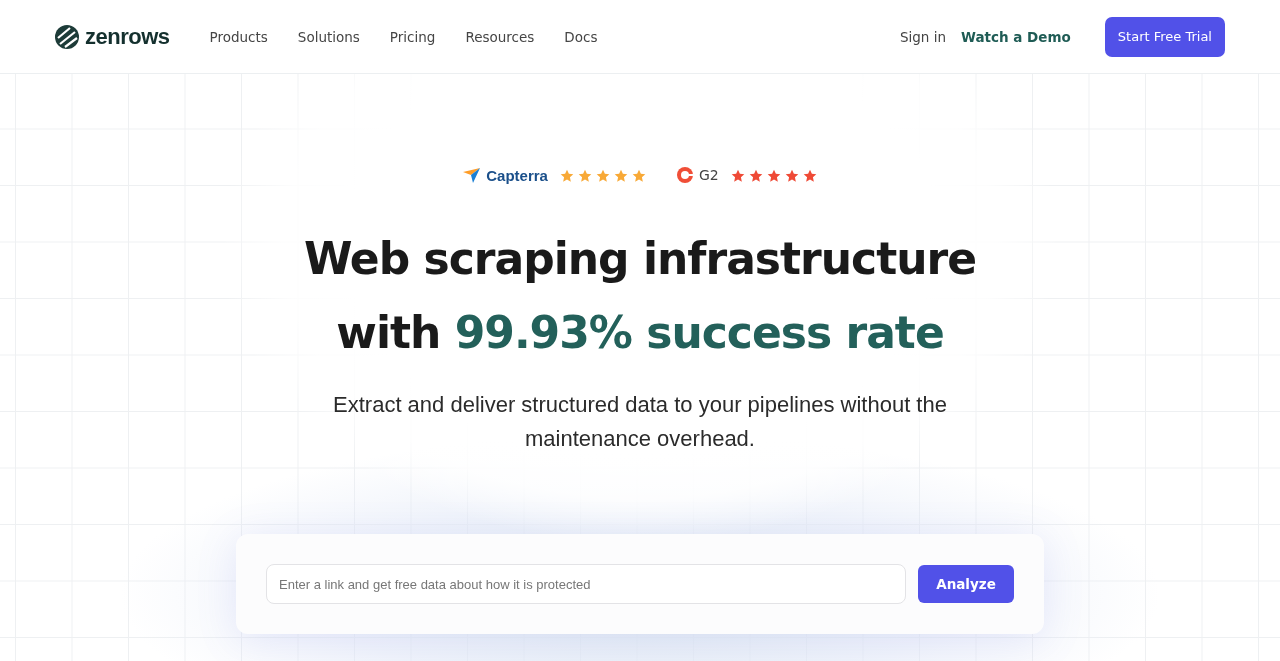 The width and height of the screenshot is (1280, 661). I want to click on watch-demo-link: Watch a Demo, so click(1016, 36).